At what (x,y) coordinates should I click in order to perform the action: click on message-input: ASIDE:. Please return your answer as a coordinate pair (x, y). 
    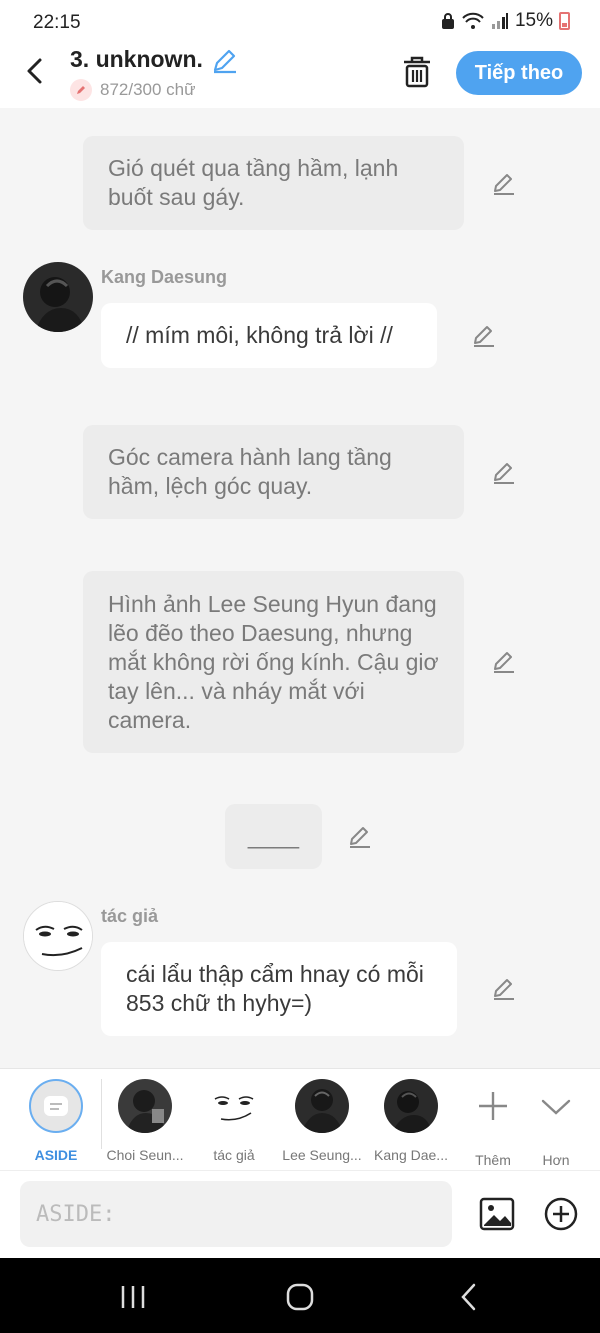
    Looking at the image, I should click on (236, 1214).